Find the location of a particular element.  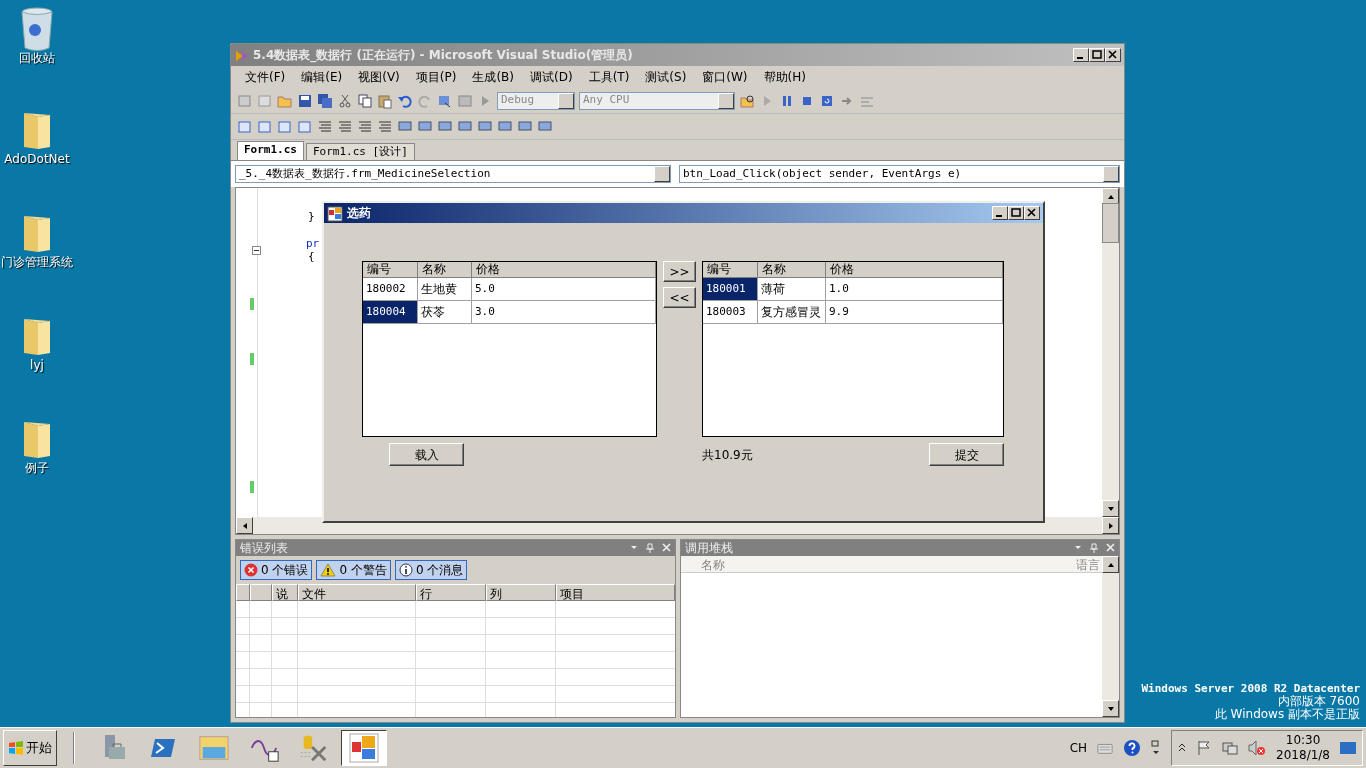

outdent-icon is located at coordinates (385, 126).